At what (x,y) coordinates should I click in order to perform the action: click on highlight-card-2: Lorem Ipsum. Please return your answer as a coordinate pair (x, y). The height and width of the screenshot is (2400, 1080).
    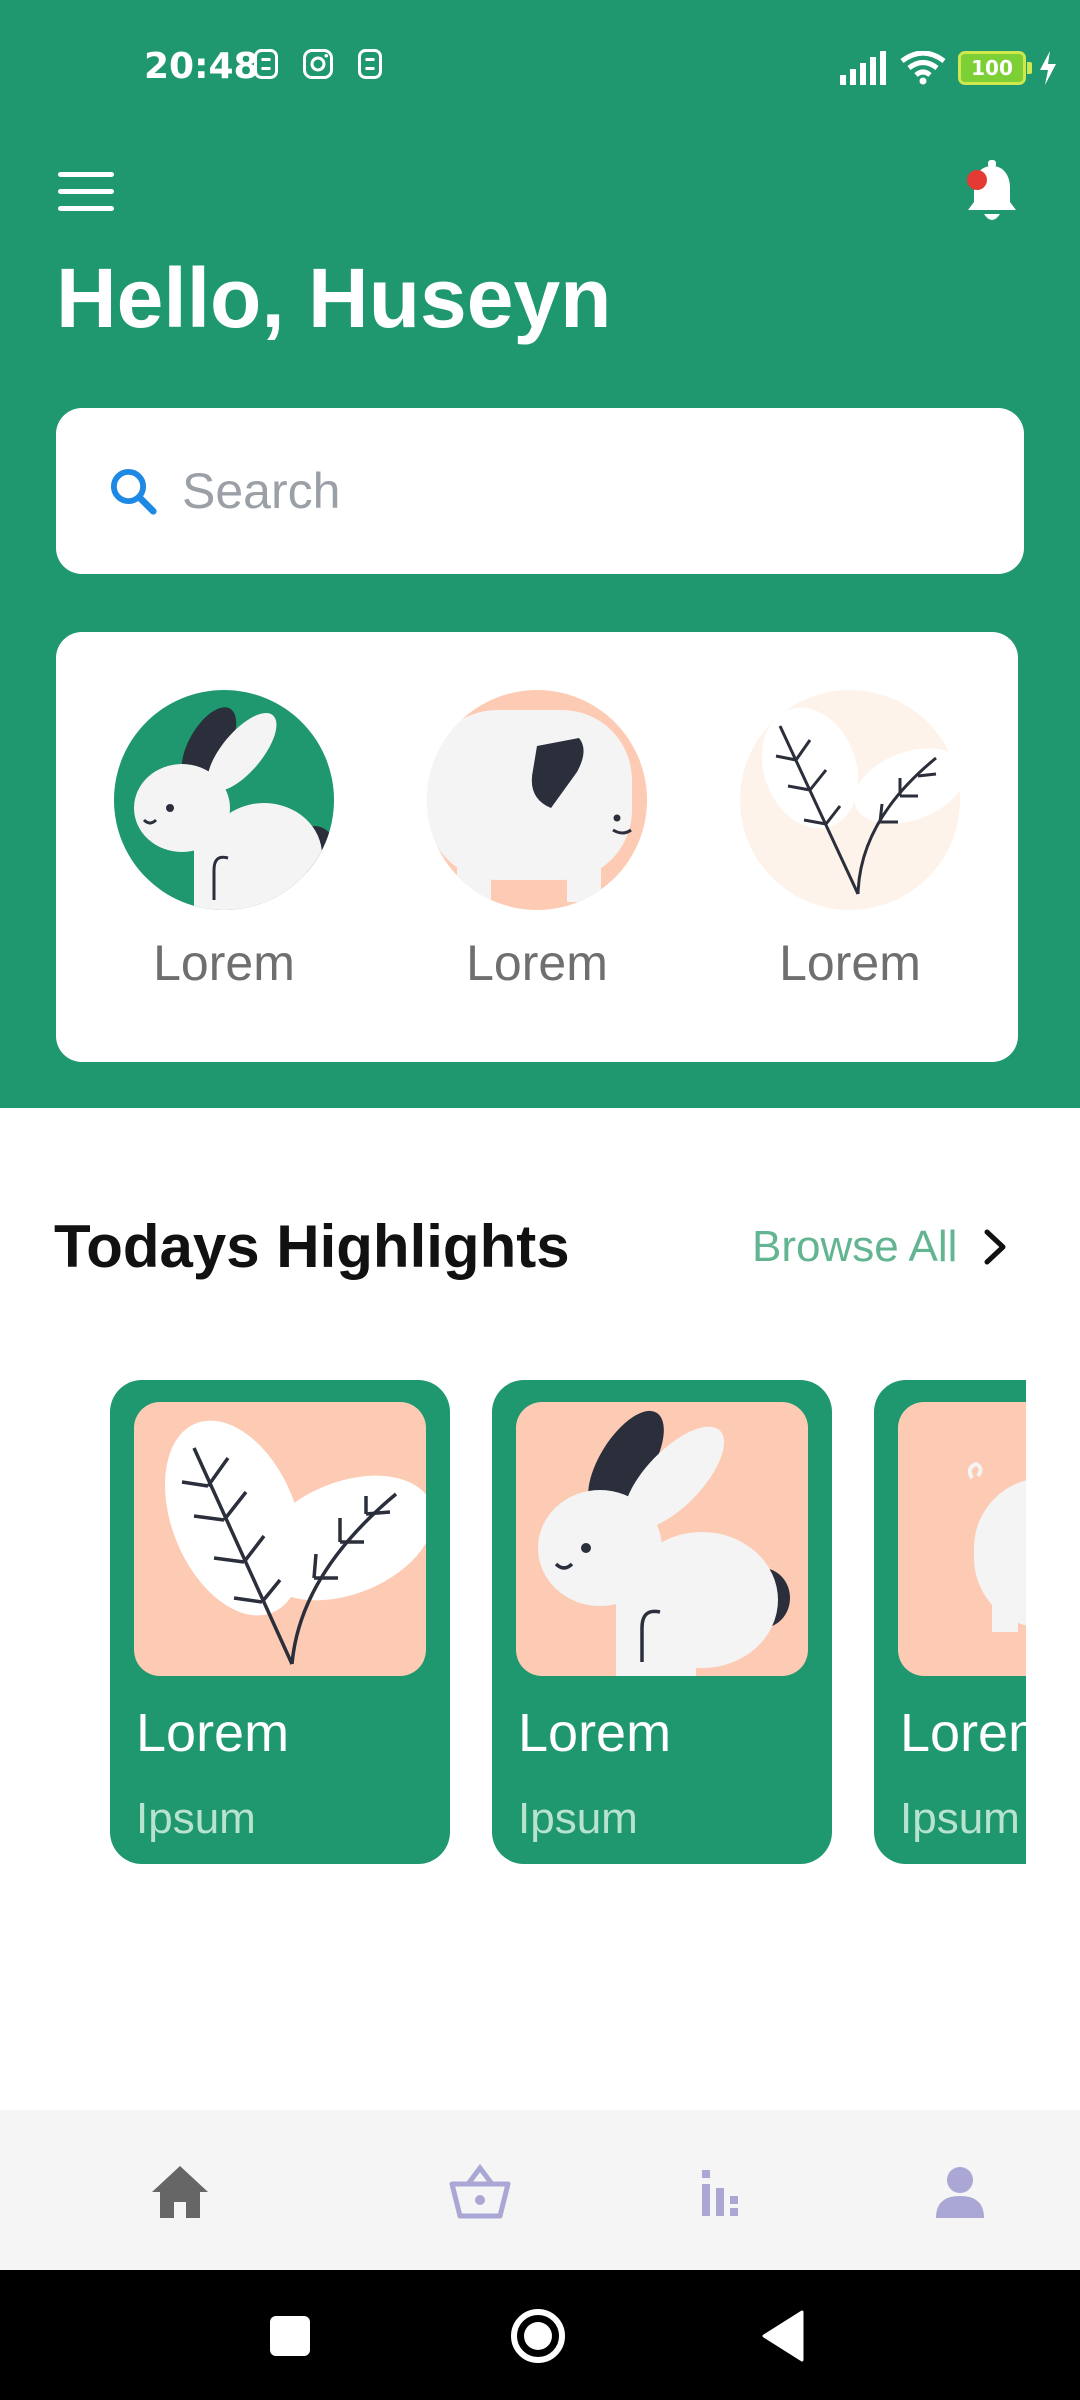
    Looking at the image, I should click on (662, 1622).